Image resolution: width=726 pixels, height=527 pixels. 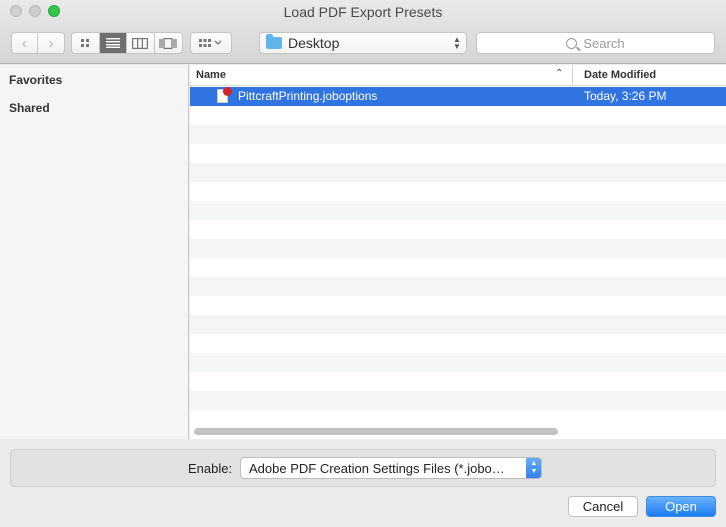 What do you see at coordinates (604, 43) in the screenshot?
I see `search-placeholder: Search` at bounding box center [604, 43].